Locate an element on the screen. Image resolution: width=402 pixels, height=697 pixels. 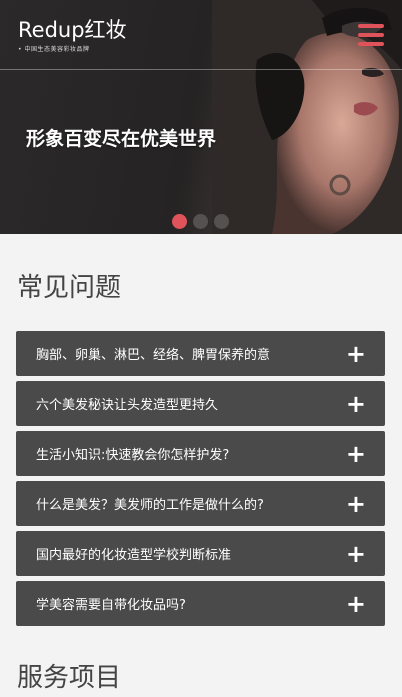
faq-item: 生活小知识:快速教会你怎样护发? + is located at coordinates (200, 453).